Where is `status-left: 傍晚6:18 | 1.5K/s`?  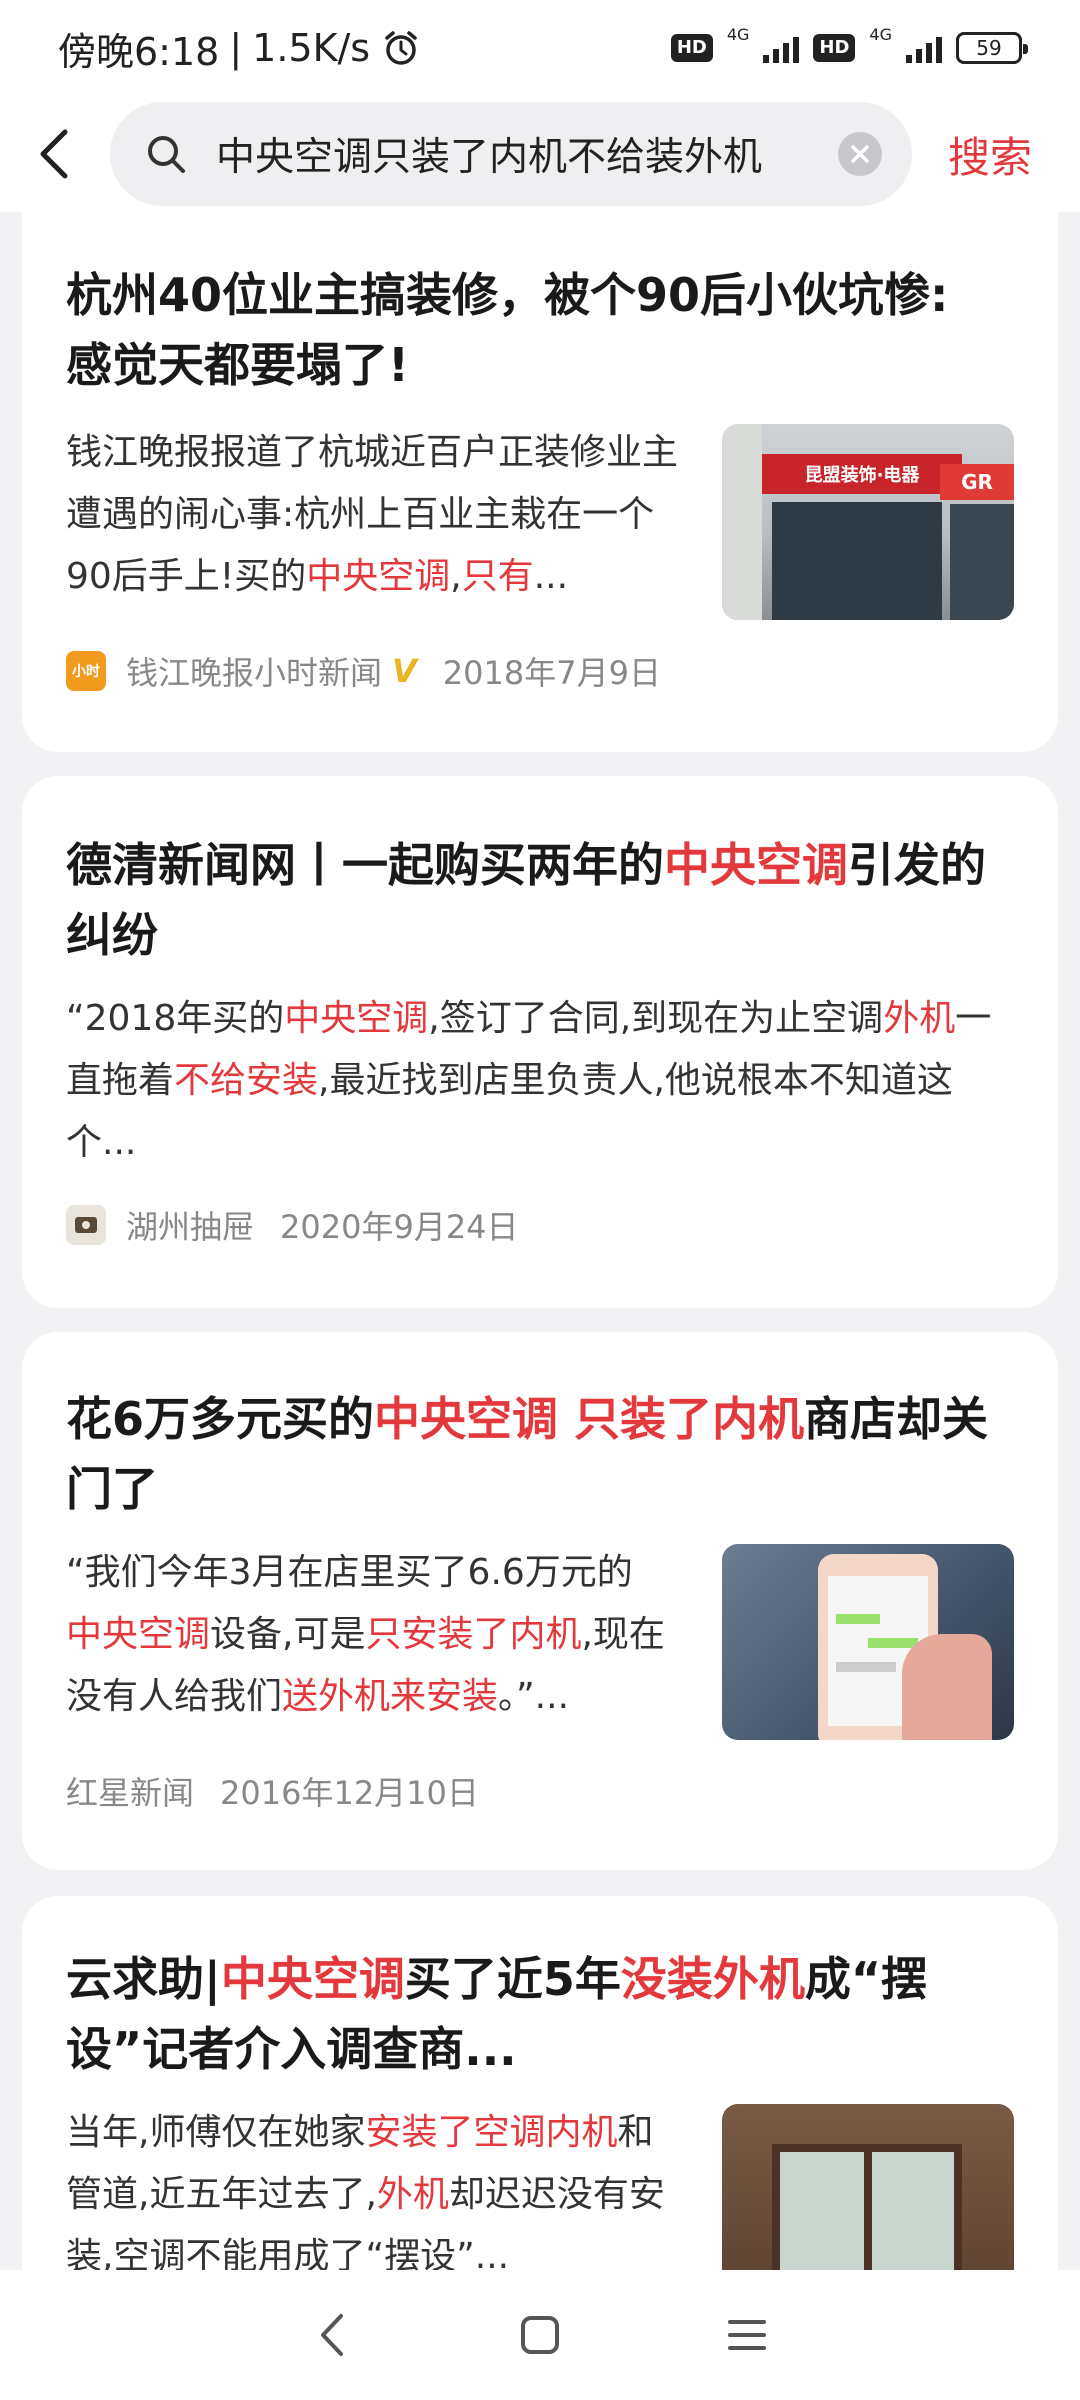
status-left: 傍晚6:18 | 1.5K/s is located at coordinates (239, 48).